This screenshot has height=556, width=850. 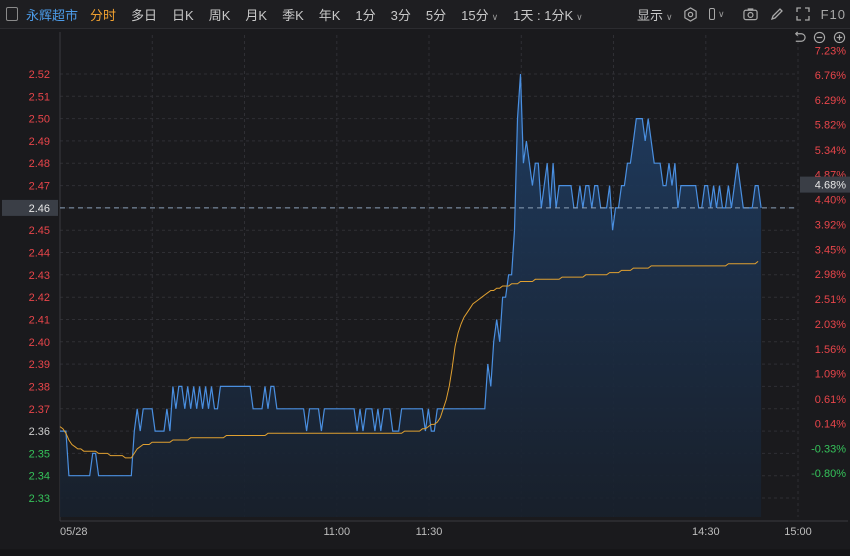 What do you see at coordinates (429, 532) in the screenshot?
I see `time-tick-label: 11:30` at bounding box center [429, 532].